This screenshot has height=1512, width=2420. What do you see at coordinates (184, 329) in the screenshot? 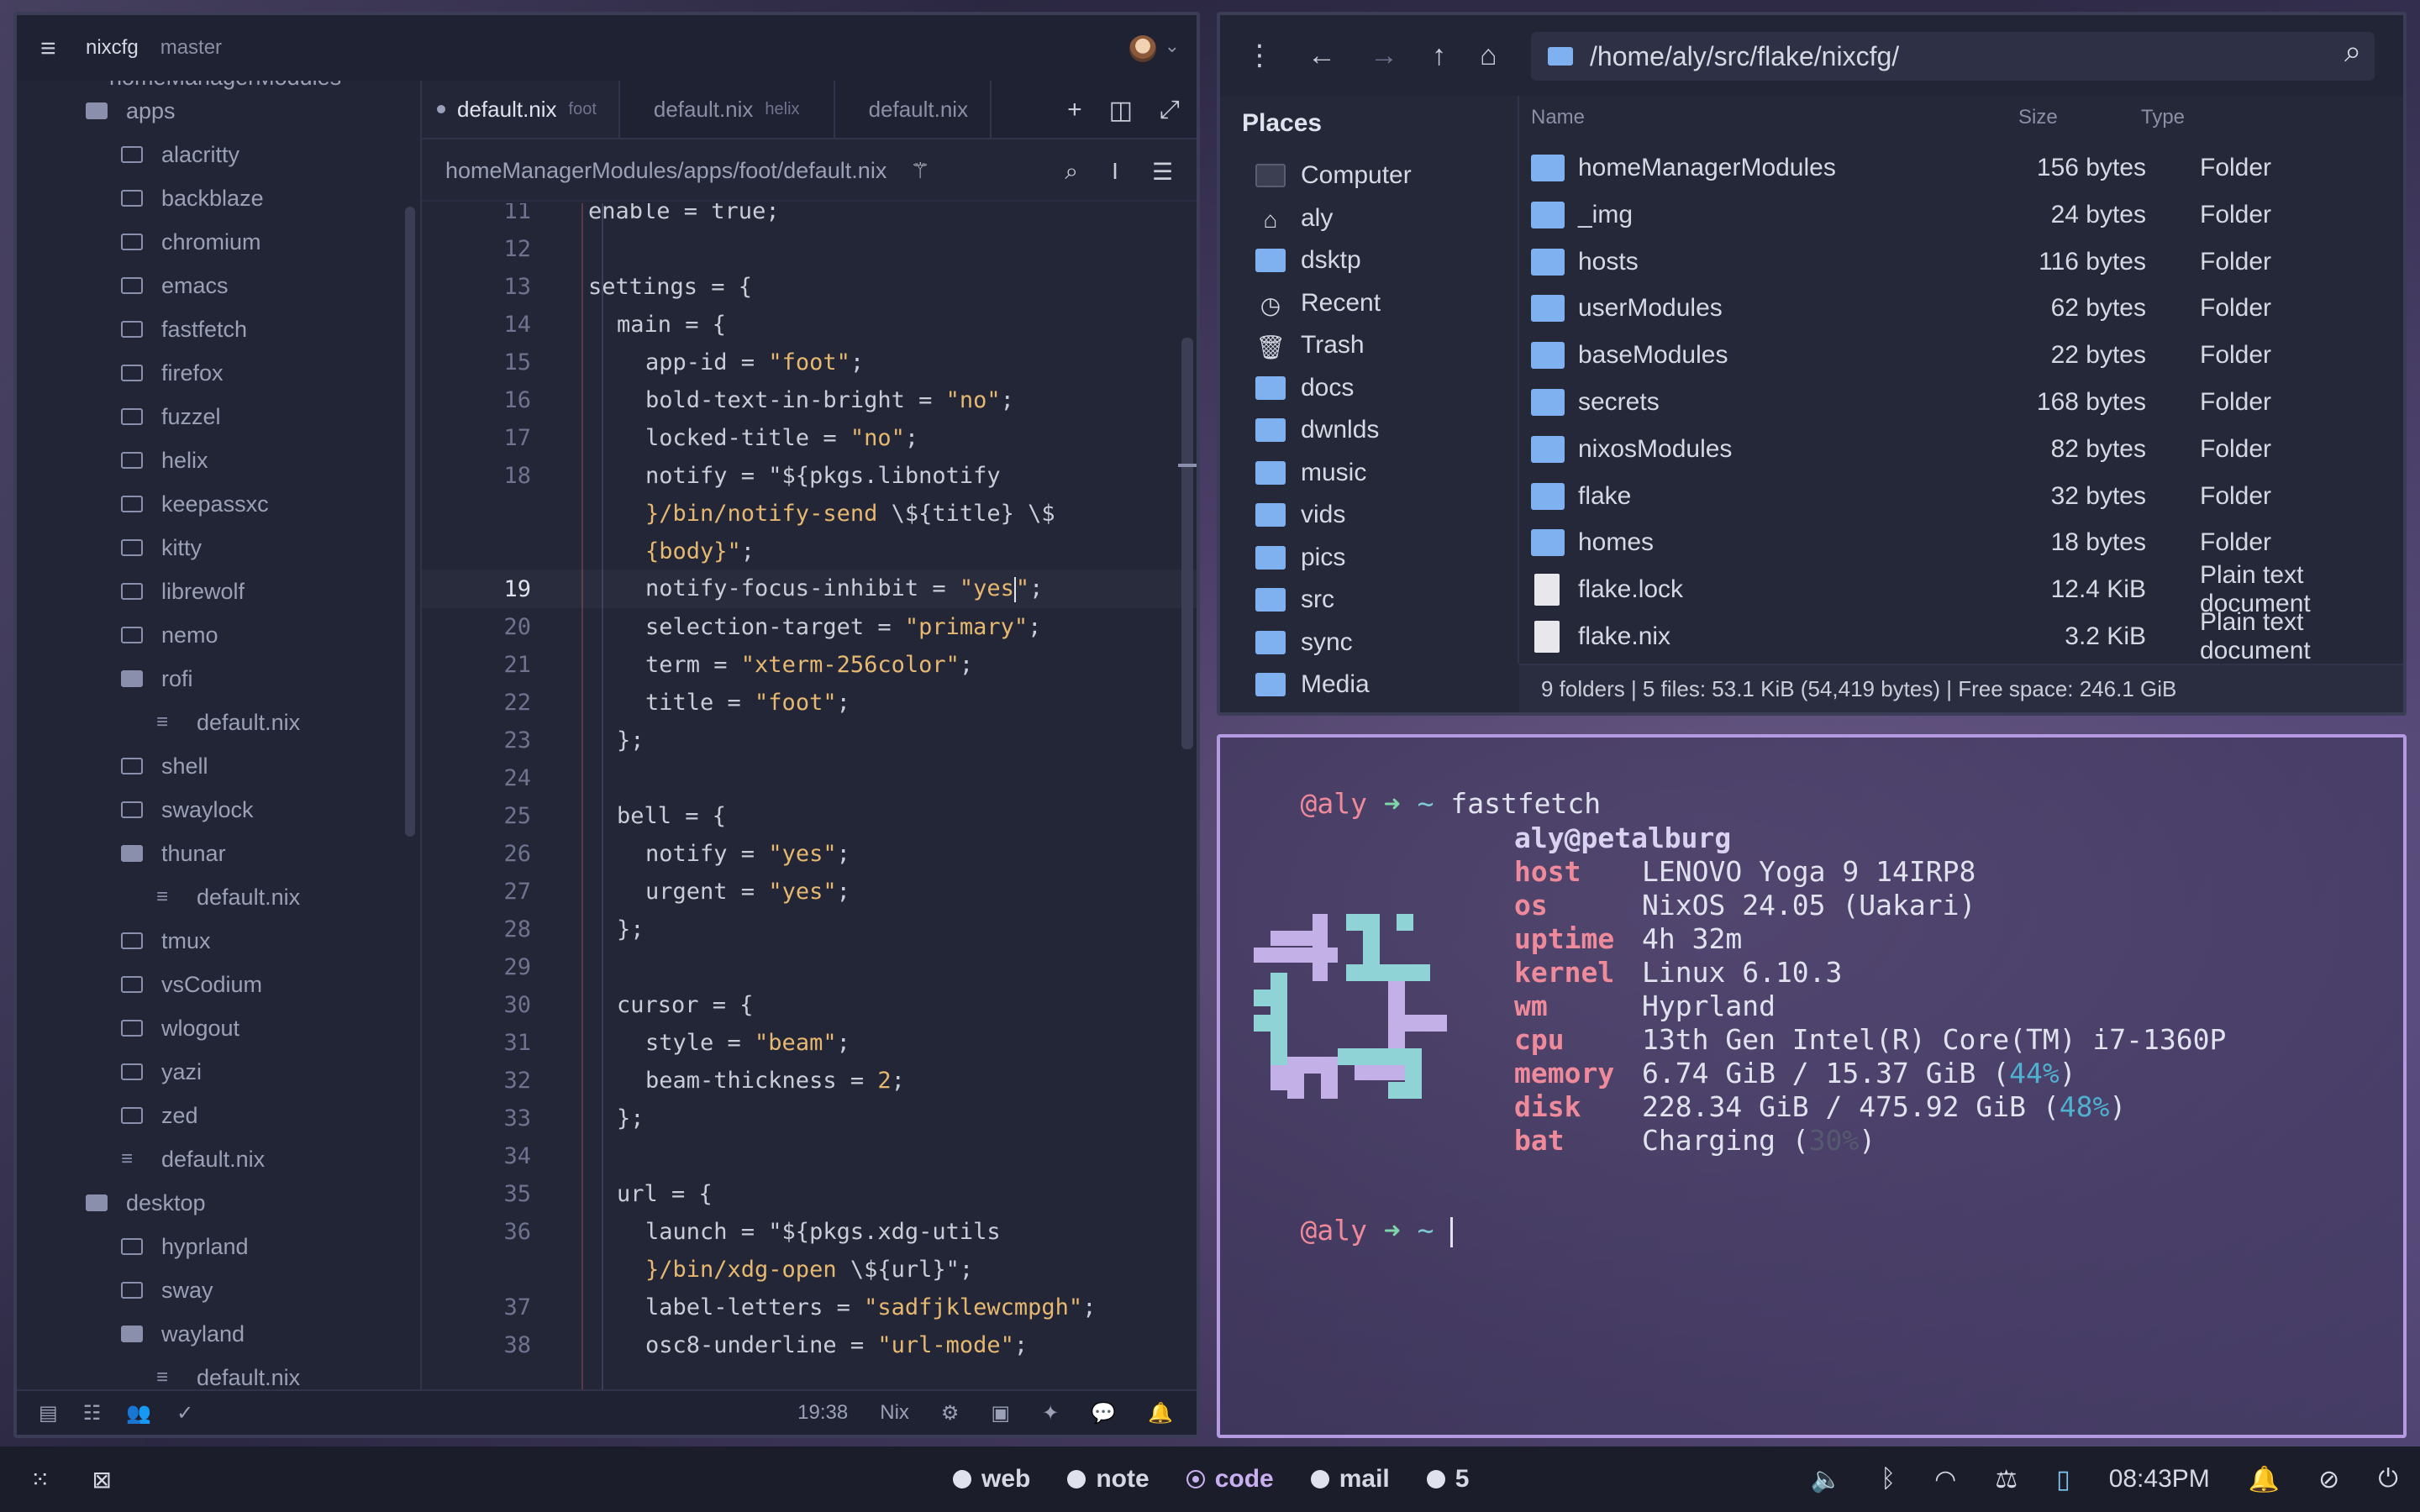
I see `tree-item-fastfetch: fastfetch` at bounding box center [184, 329].